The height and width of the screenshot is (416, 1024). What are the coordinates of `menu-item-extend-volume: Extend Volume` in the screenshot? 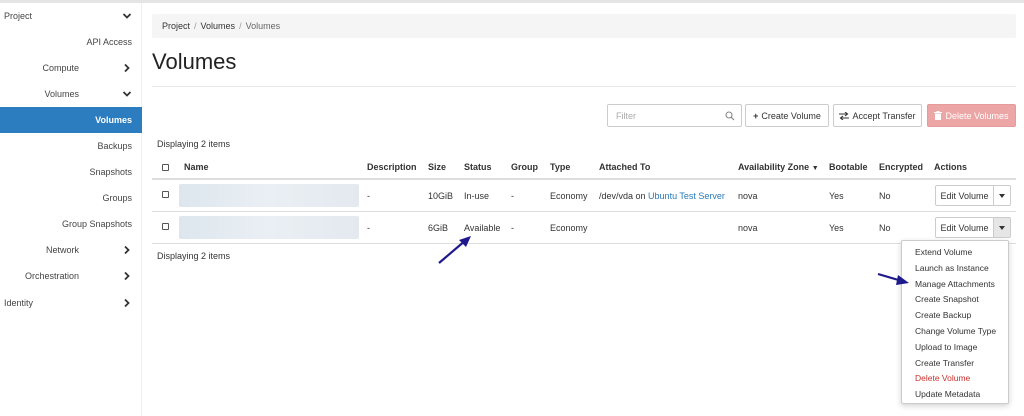 It's located at (955, 253).